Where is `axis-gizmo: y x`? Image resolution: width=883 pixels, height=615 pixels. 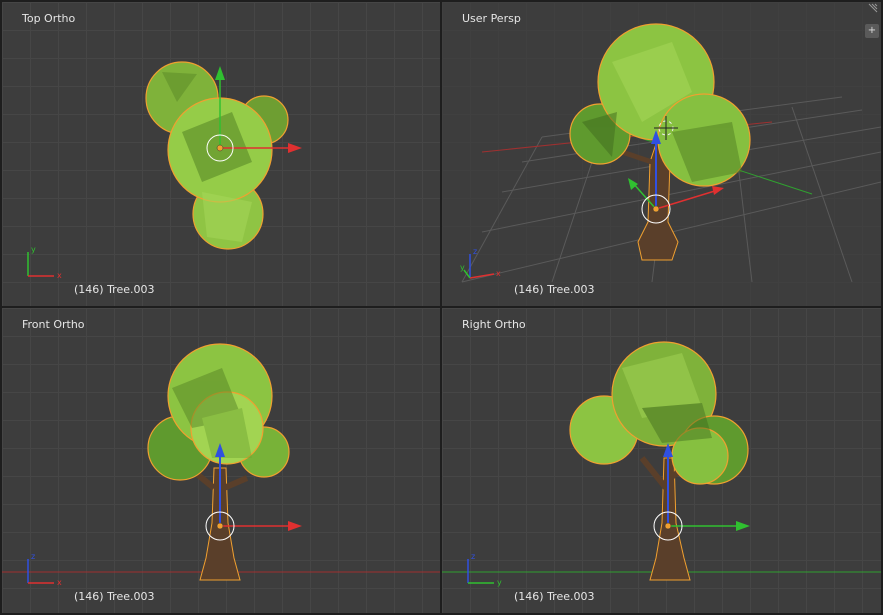
axis-gizmo: y x is located at coordinates (44, 262).